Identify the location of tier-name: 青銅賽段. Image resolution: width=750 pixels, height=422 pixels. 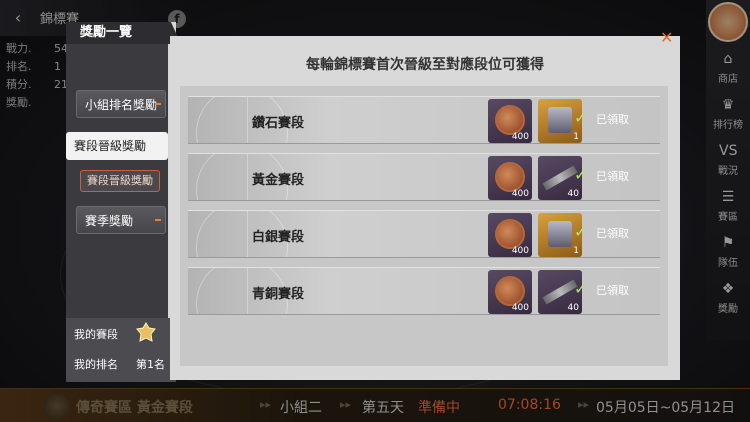
(278, 294).